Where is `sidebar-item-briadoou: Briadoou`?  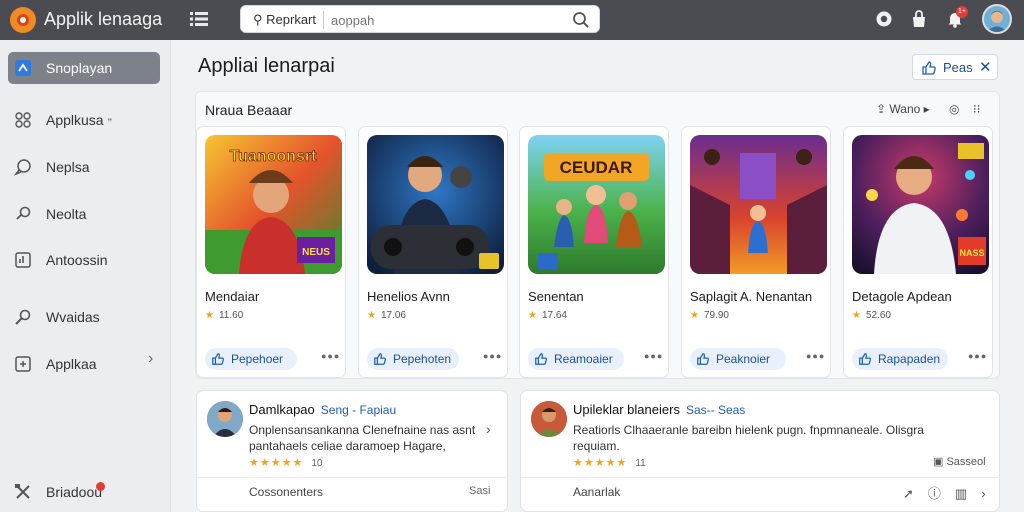 sidebar-item-briadoou: Briadoou is located at coordinates (84, 492).